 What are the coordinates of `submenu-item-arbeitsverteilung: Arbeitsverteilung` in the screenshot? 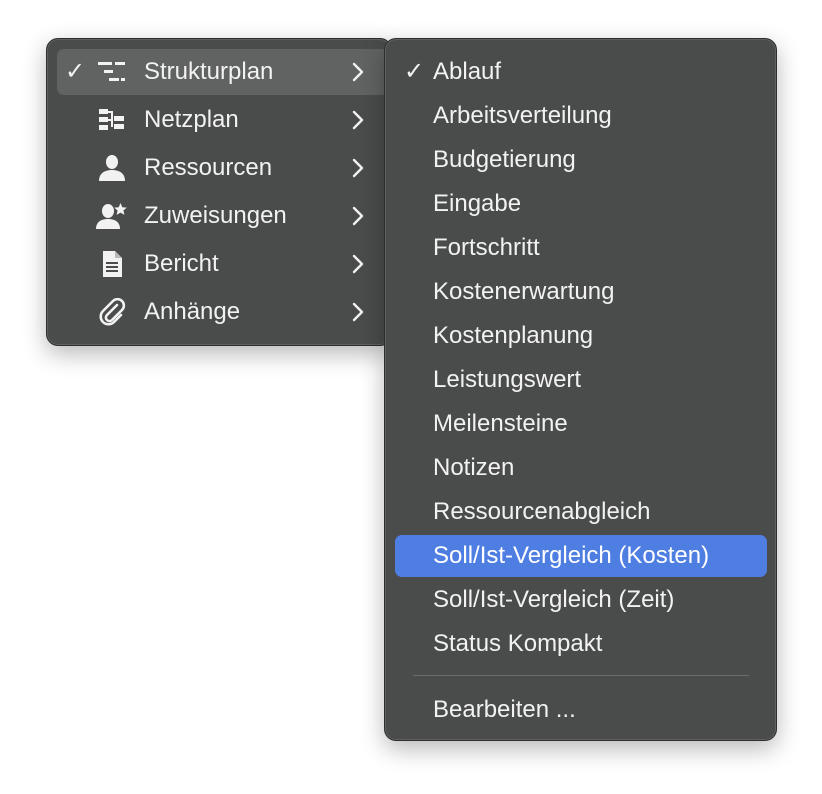 It's located at (581, 116).